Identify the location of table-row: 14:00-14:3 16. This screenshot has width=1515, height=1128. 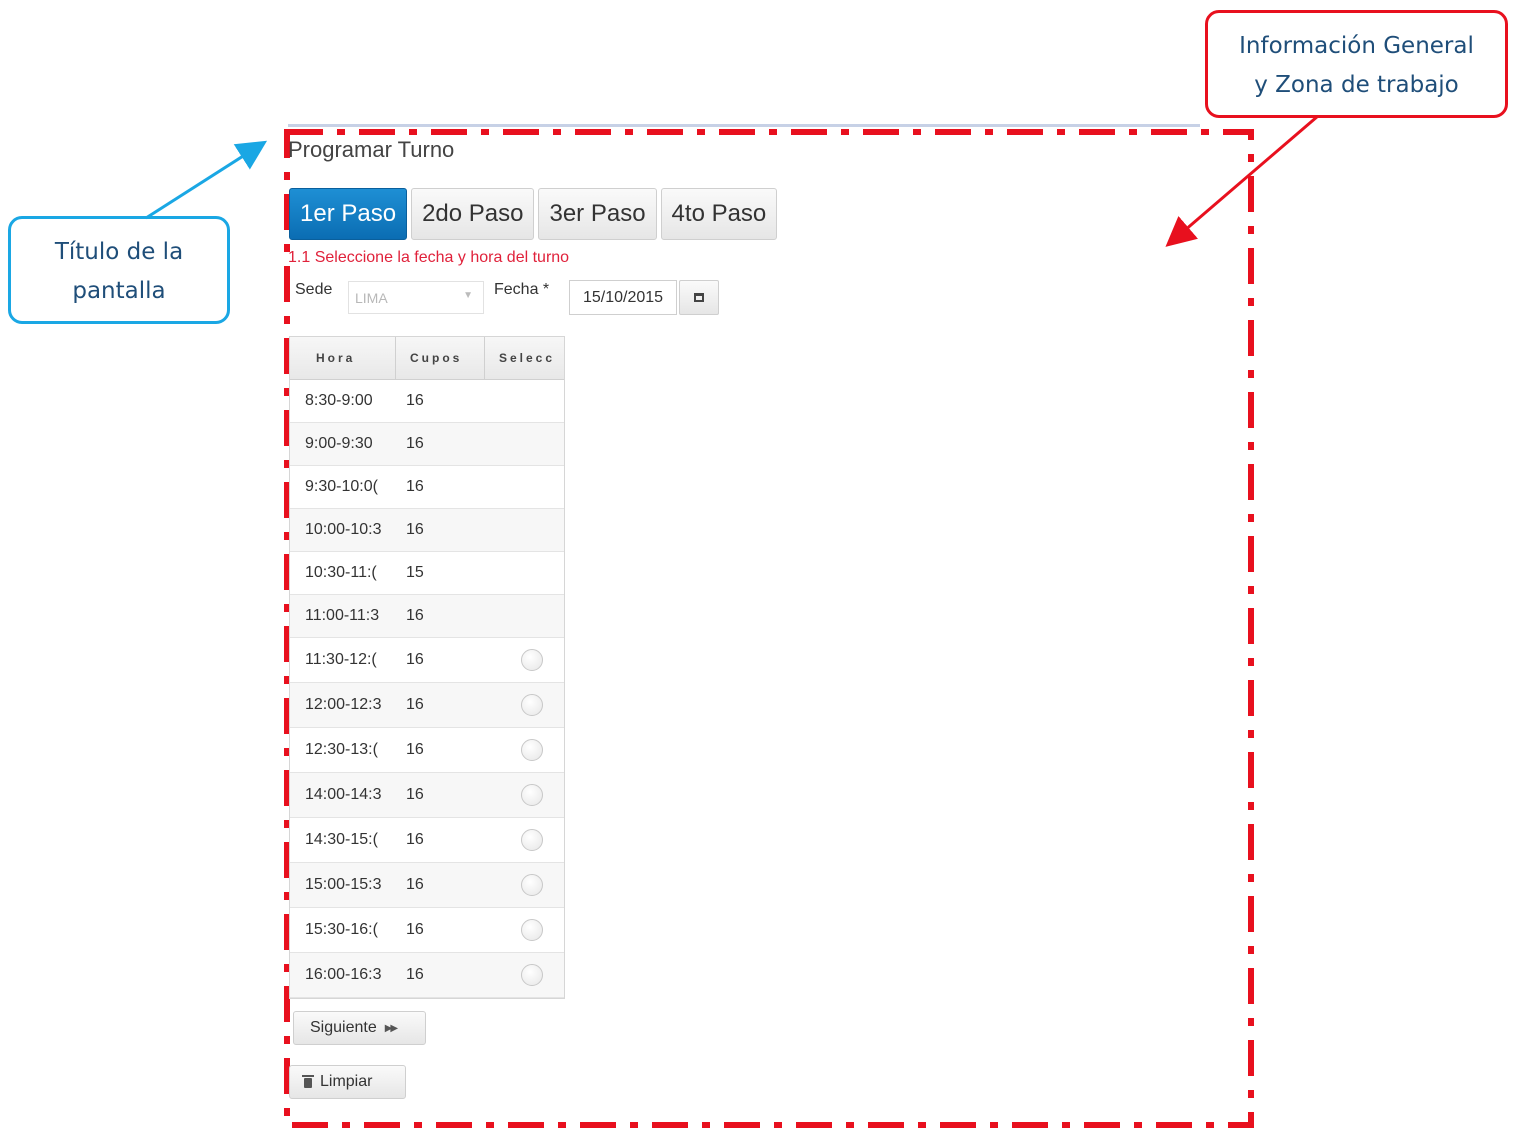
(427, 795).